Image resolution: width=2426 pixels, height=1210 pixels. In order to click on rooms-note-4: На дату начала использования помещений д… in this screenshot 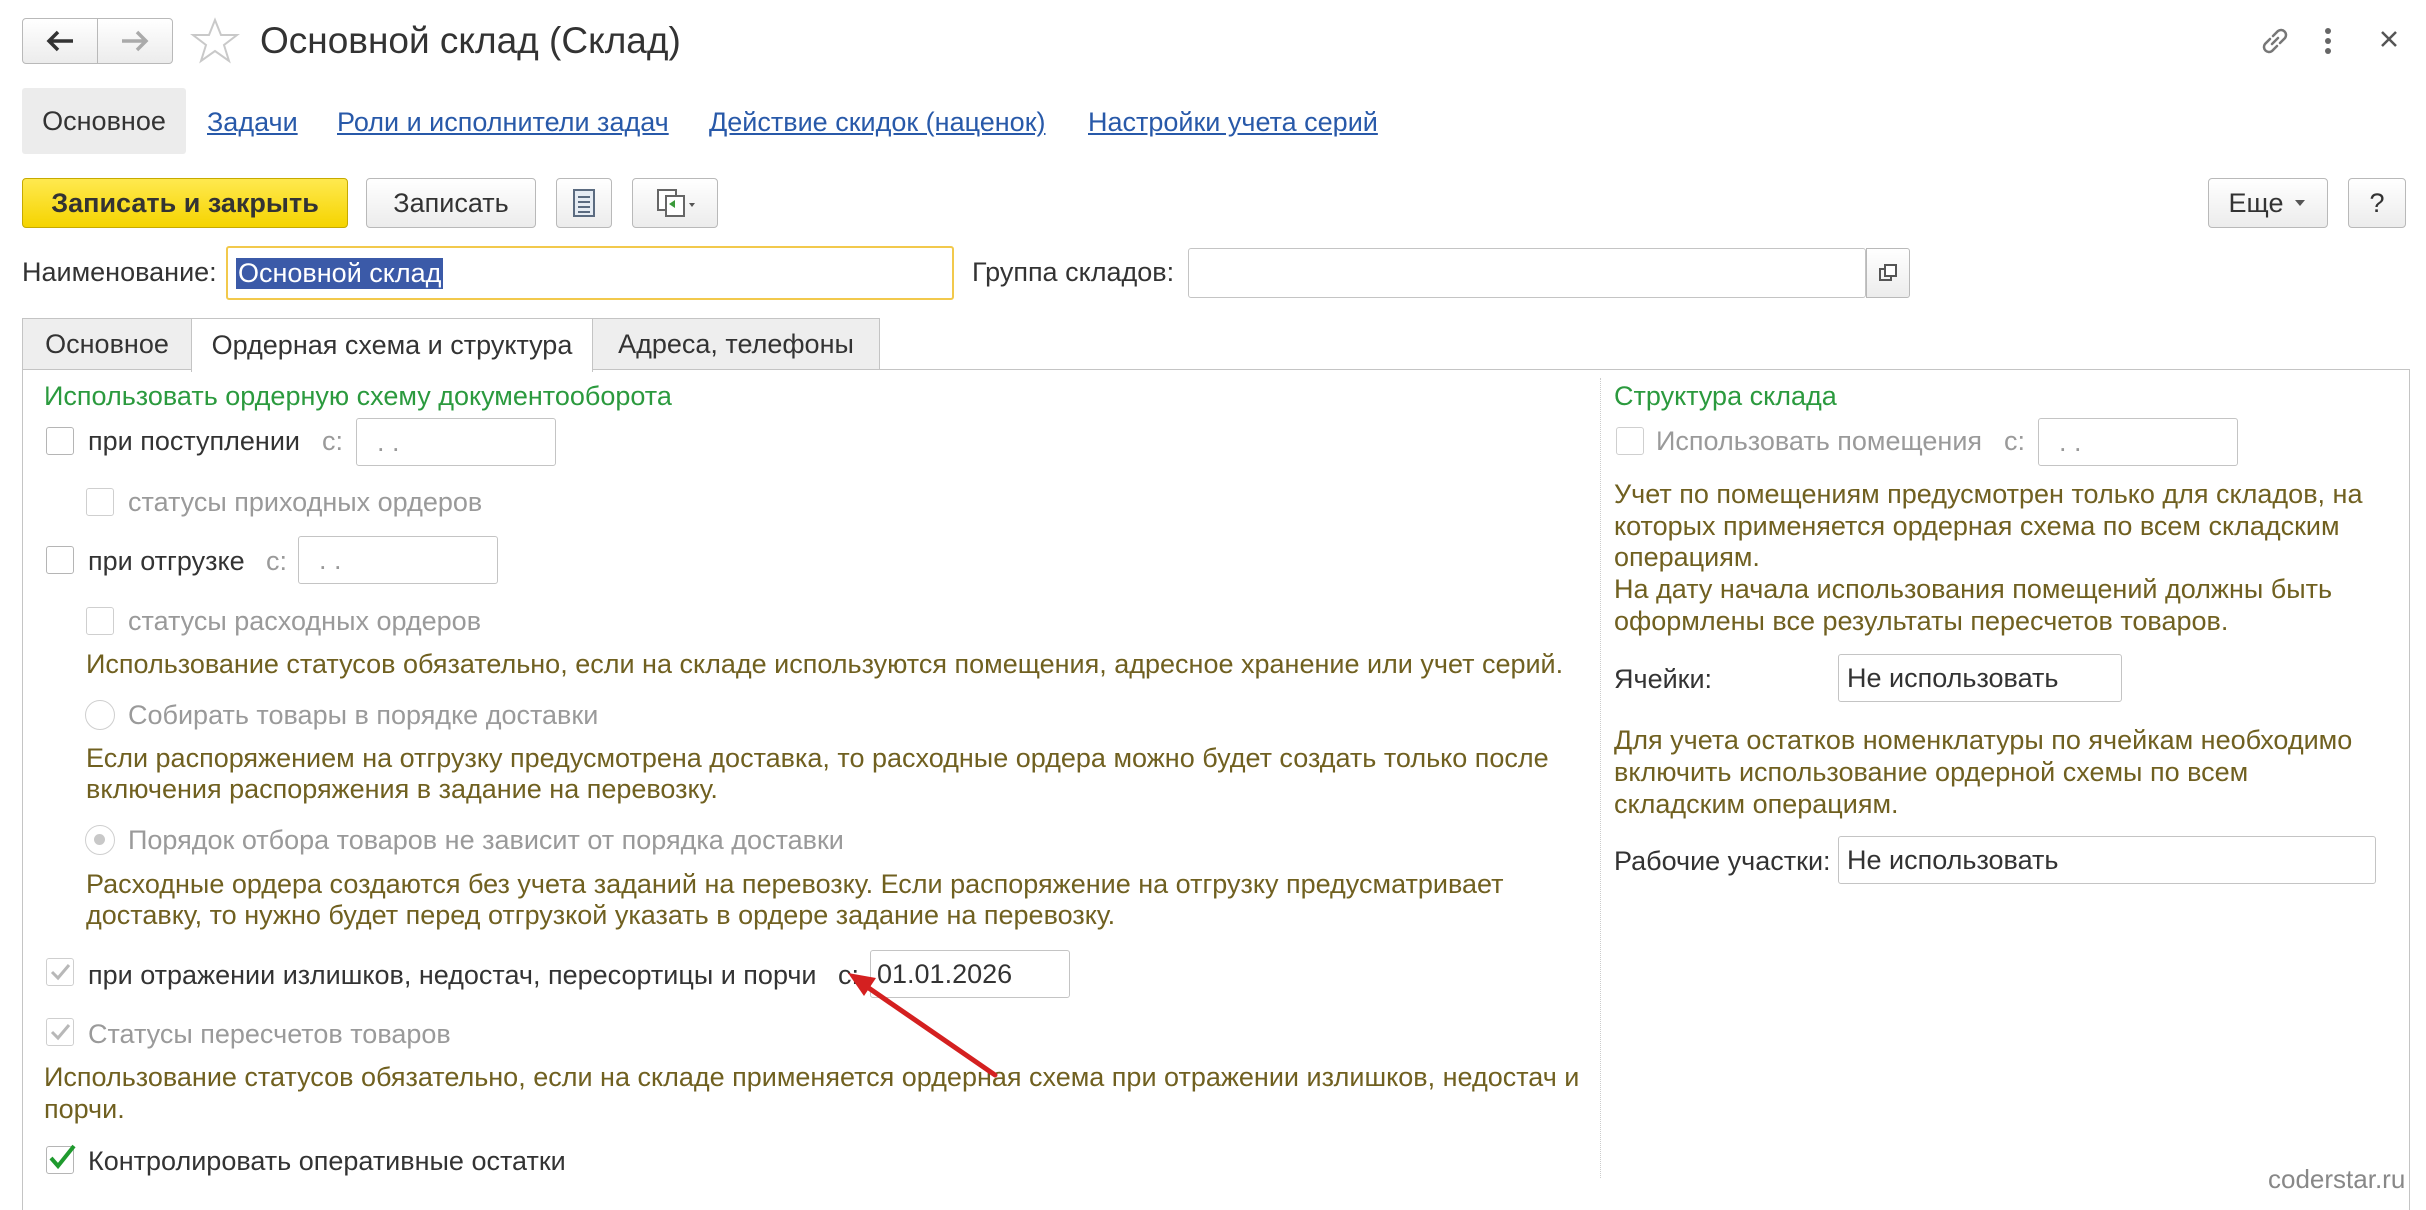, I will do `click(1973, 589)`.